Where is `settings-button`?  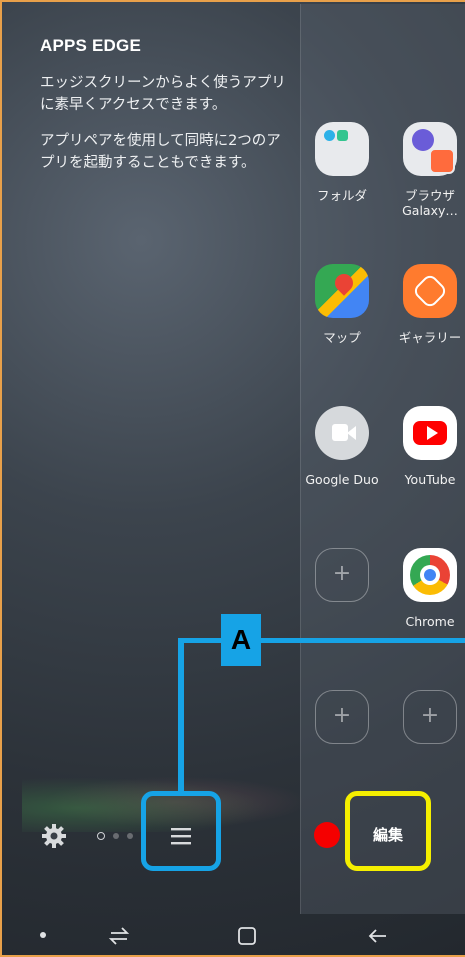
settings-button is located at coordinates (54, 836).